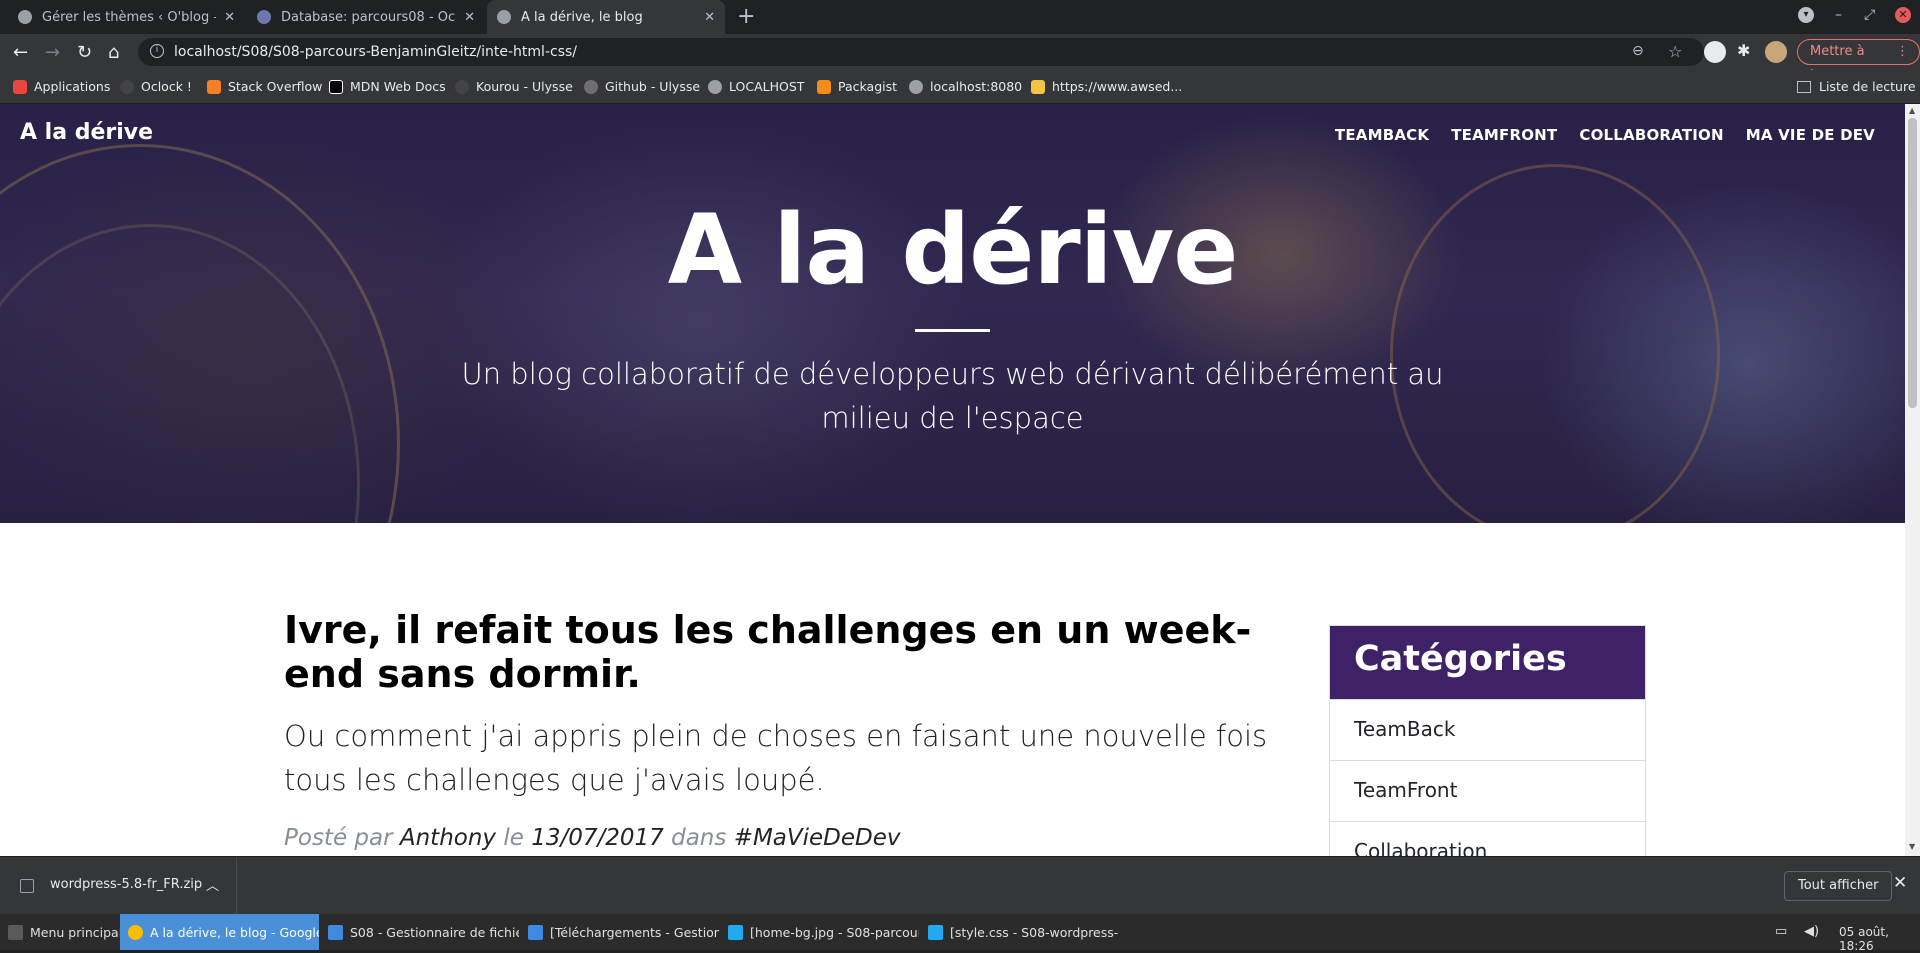 The image size is (1920, 953). What do you see at coordinates (1867, 86) in the screenshot?
I see `reading-list-label: Liste de lecture` at bounding box center [1867, 86].